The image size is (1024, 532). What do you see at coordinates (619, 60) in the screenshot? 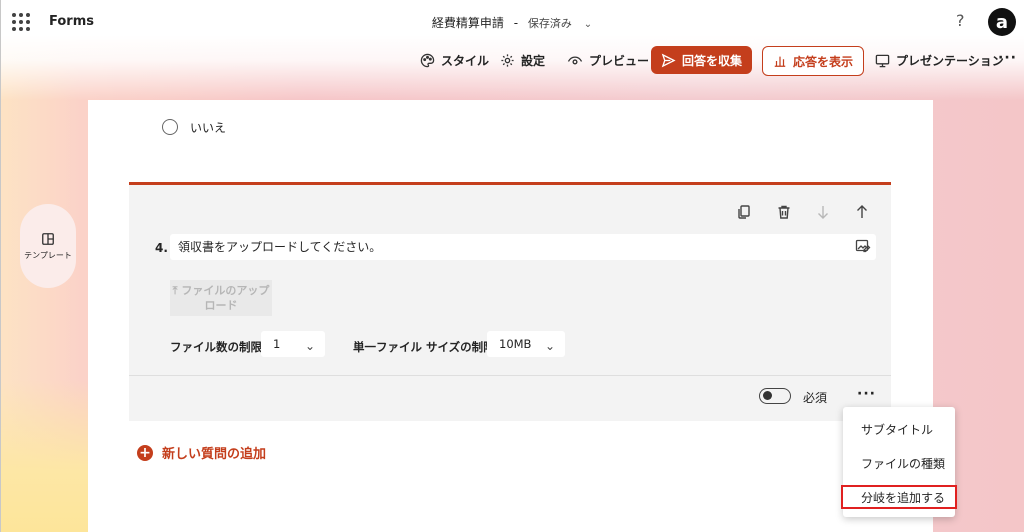
I see `preview-label: プレビュー` at bounding box center [619, 60].